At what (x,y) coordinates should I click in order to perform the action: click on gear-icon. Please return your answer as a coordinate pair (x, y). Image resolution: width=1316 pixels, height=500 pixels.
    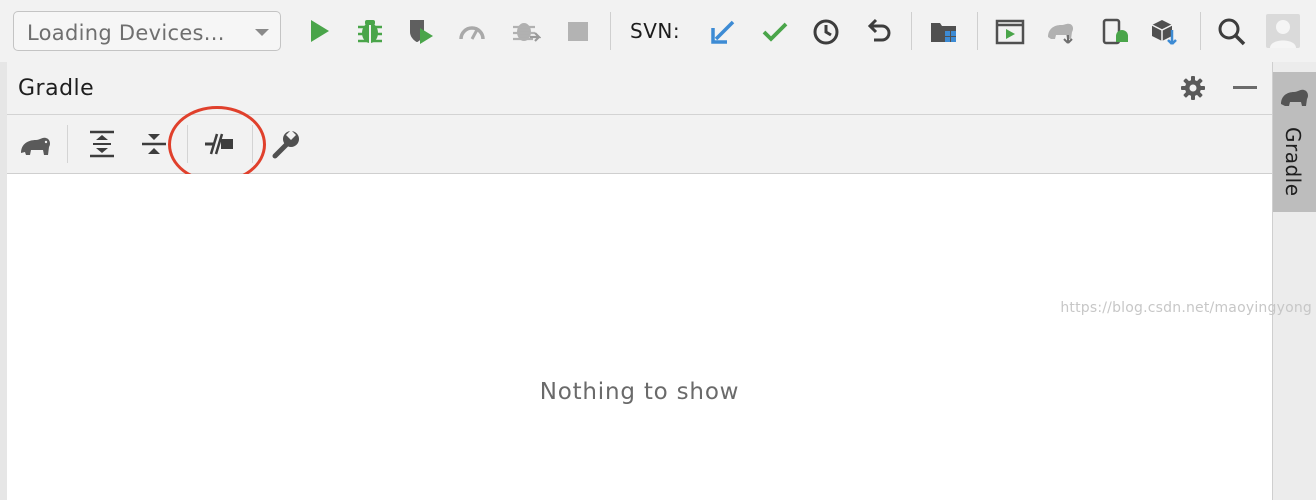
    Looking at the image, I should click on (1193, 88).